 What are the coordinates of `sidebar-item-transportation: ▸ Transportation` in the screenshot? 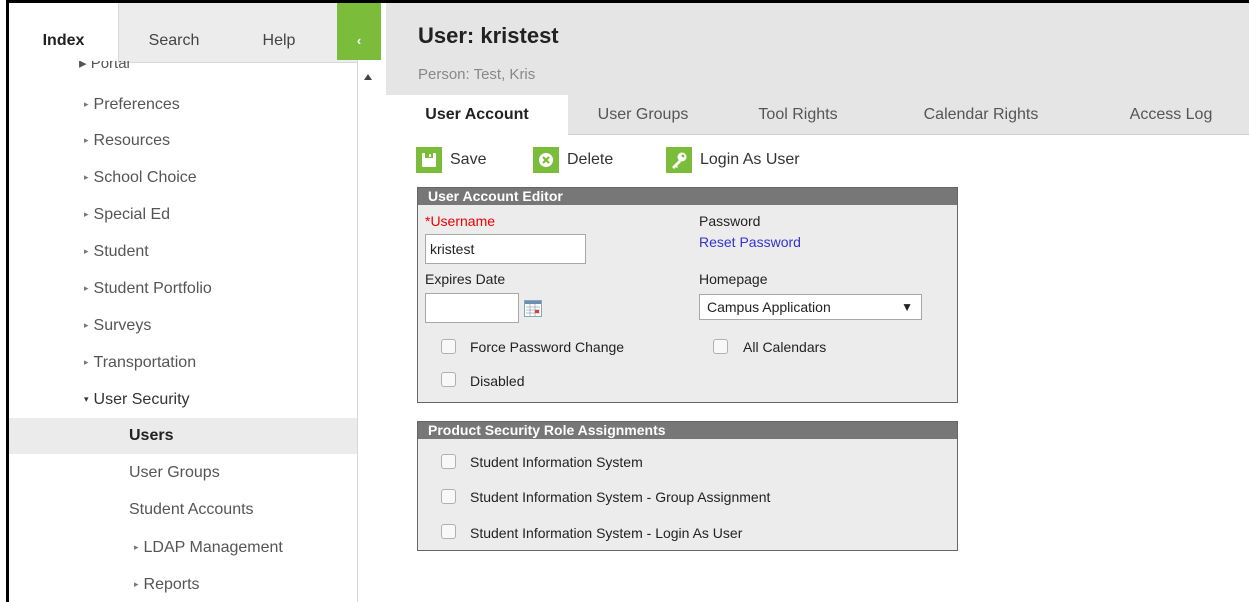 It's located at (183, 362).